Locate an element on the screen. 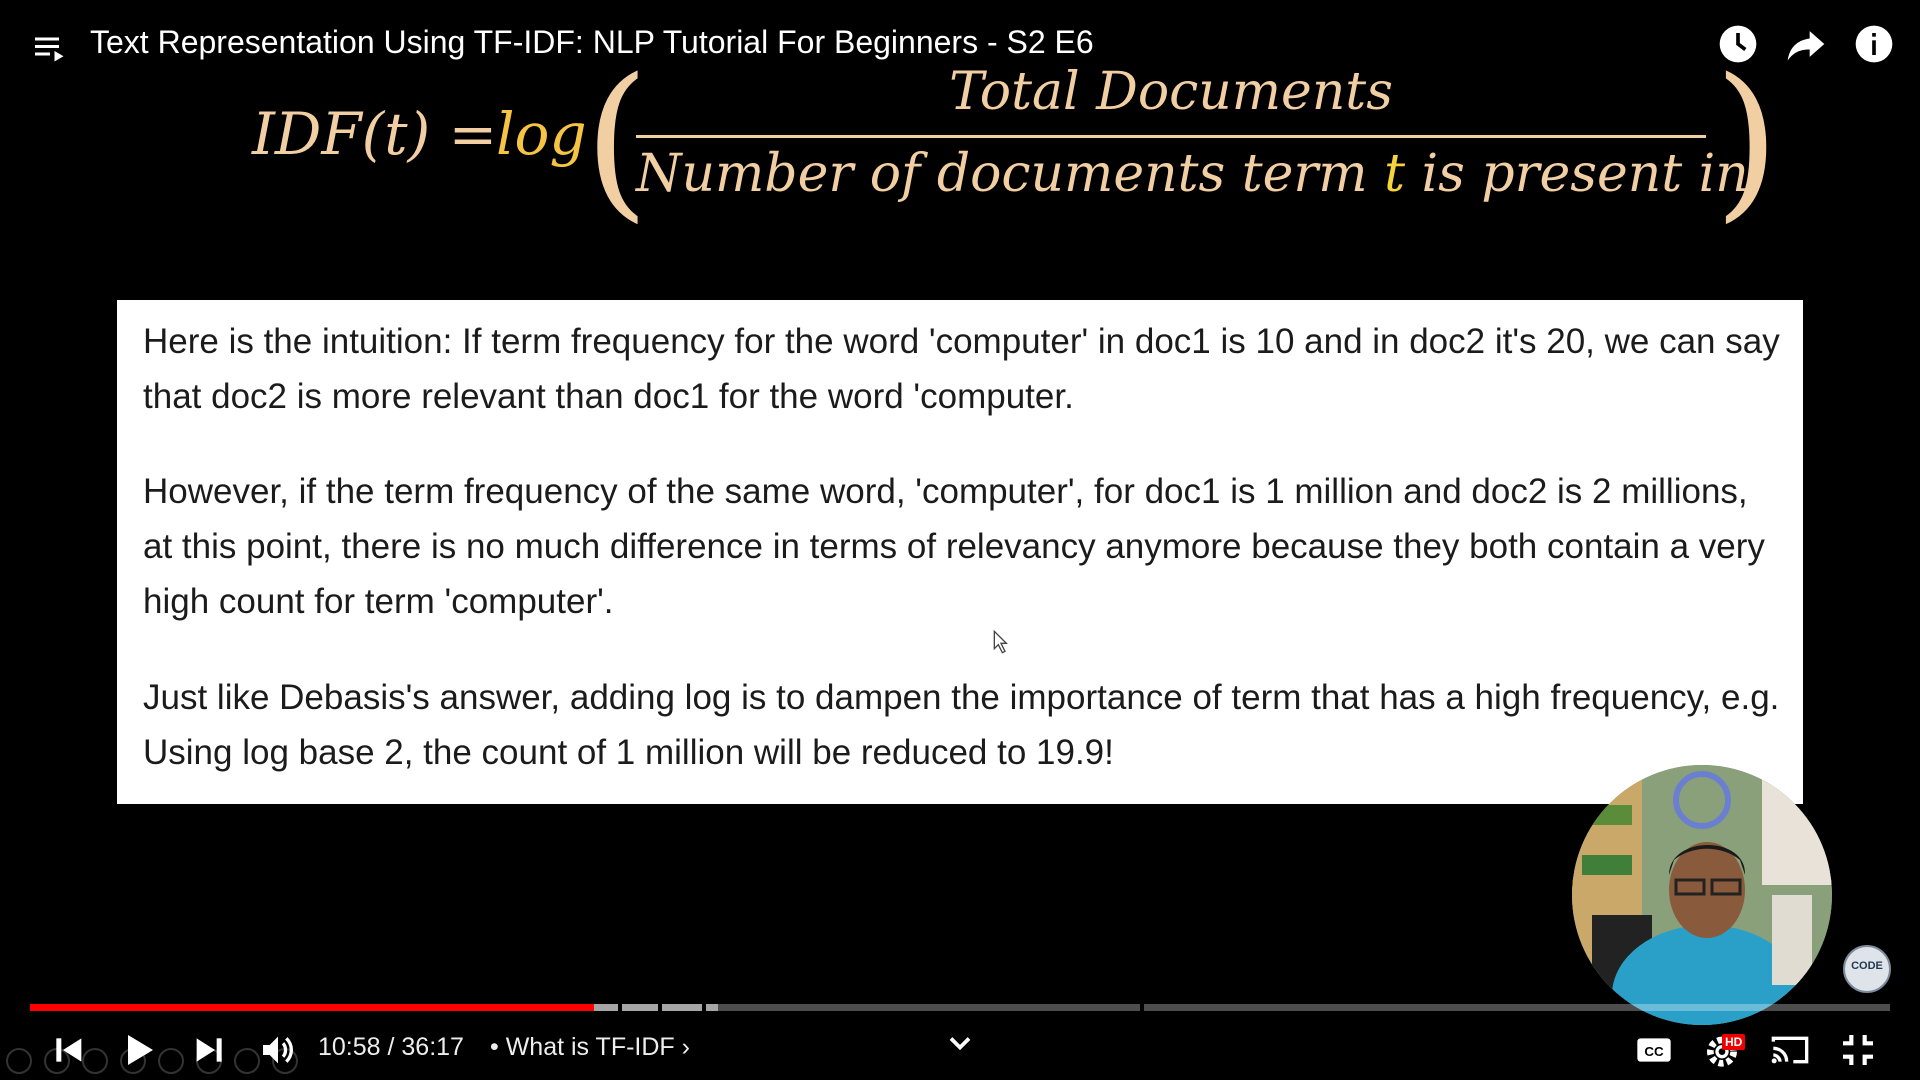 The height and width of the screenshot is (1080, 1920). presenter-webcam is located at coordinates (1702, 895).